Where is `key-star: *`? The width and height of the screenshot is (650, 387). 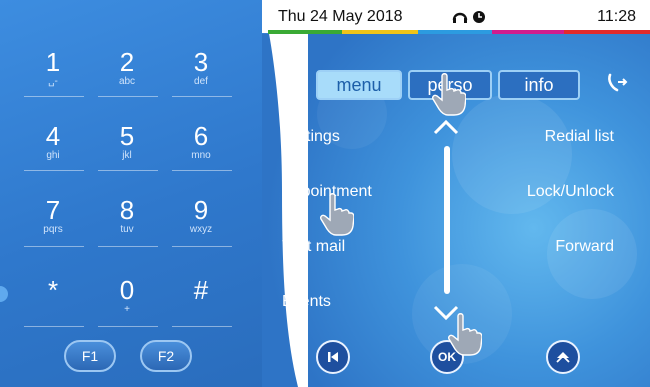 key-star: * is located at coordinates (53, 301).